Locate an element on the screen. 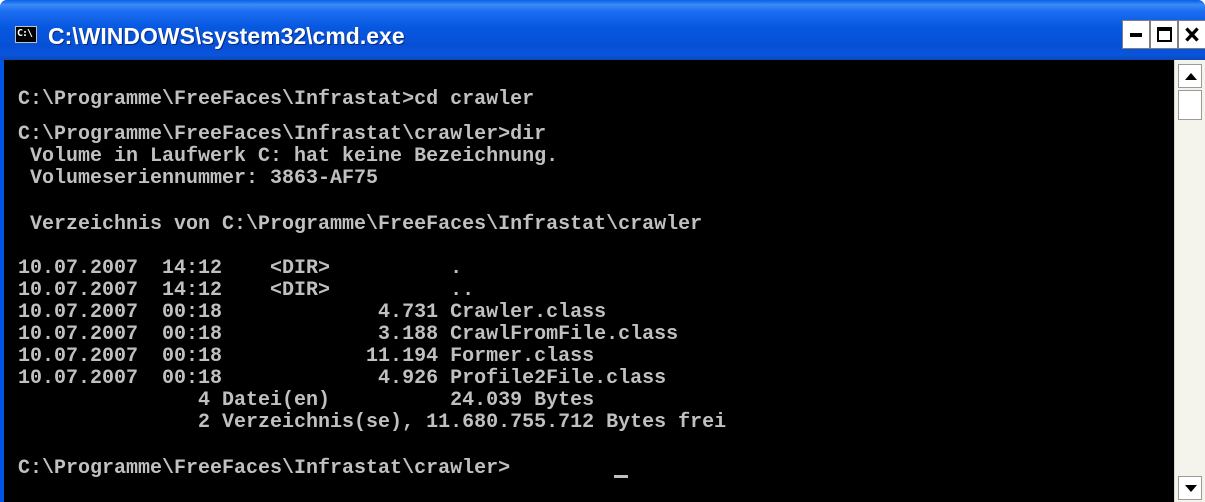  scroll-down-button is located at coordinates (1190, 488).